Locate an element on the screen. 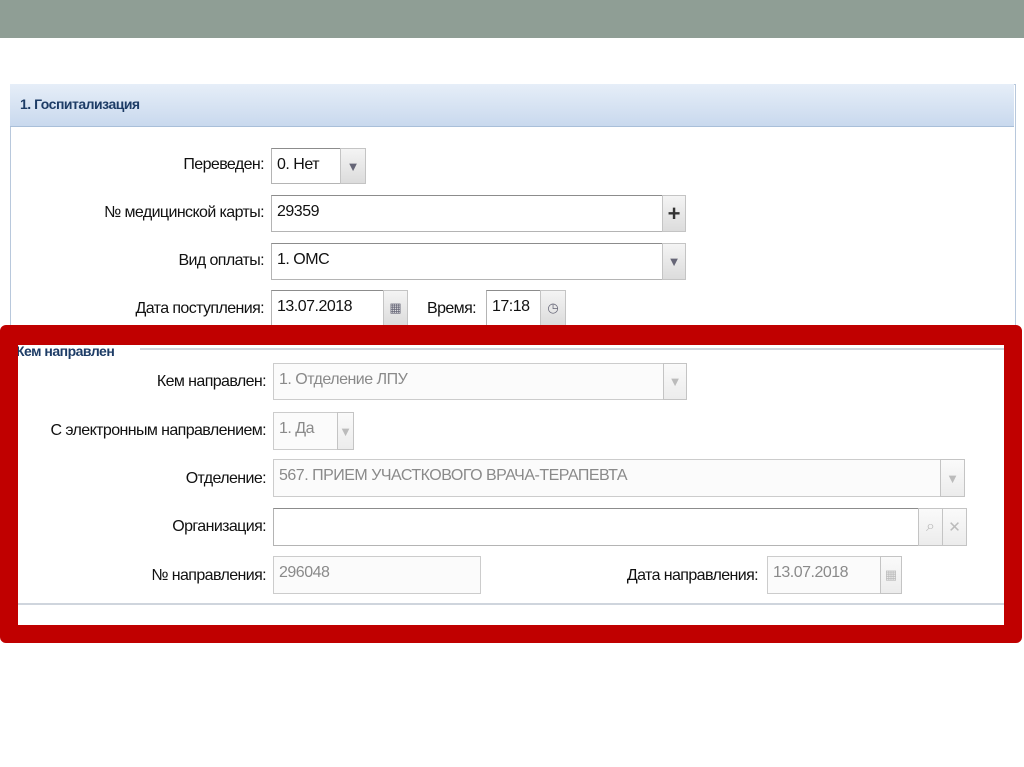 Image resolution: width=1024 pixels, height=767 pixels. transferred-label: Переведен: is located at coordinates (223, 164).